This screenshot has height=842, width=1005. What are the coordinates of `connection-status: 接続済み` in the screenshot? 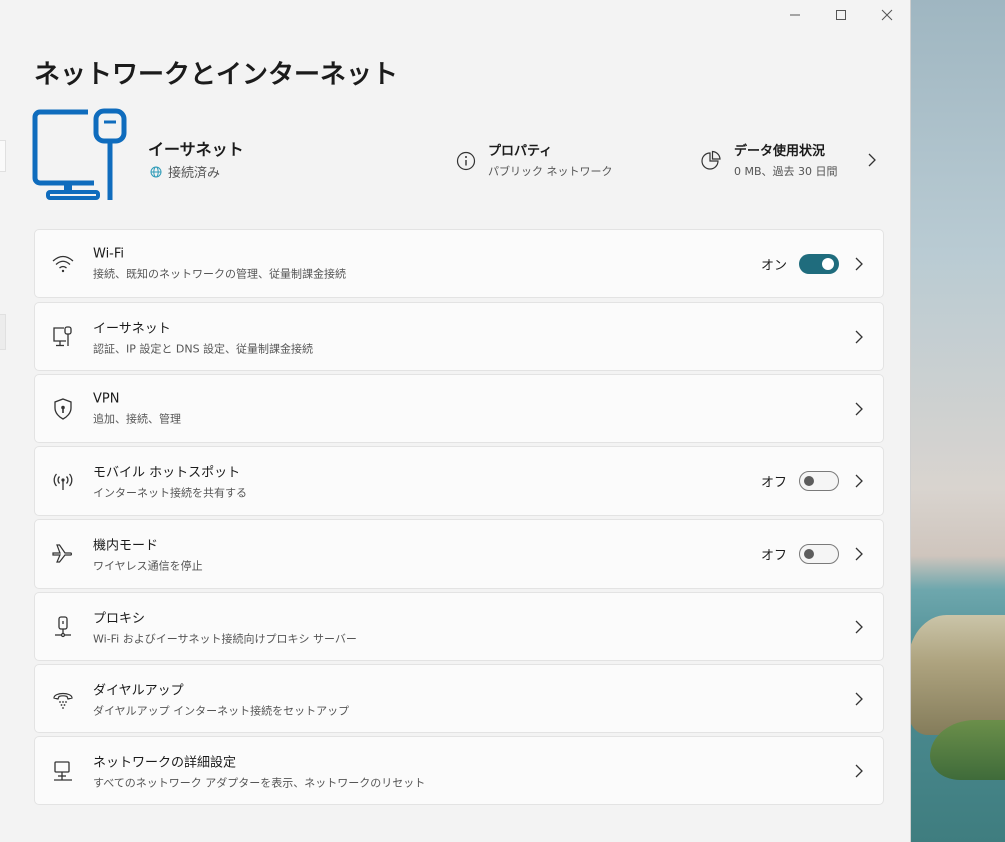 It's located at (185, 171).